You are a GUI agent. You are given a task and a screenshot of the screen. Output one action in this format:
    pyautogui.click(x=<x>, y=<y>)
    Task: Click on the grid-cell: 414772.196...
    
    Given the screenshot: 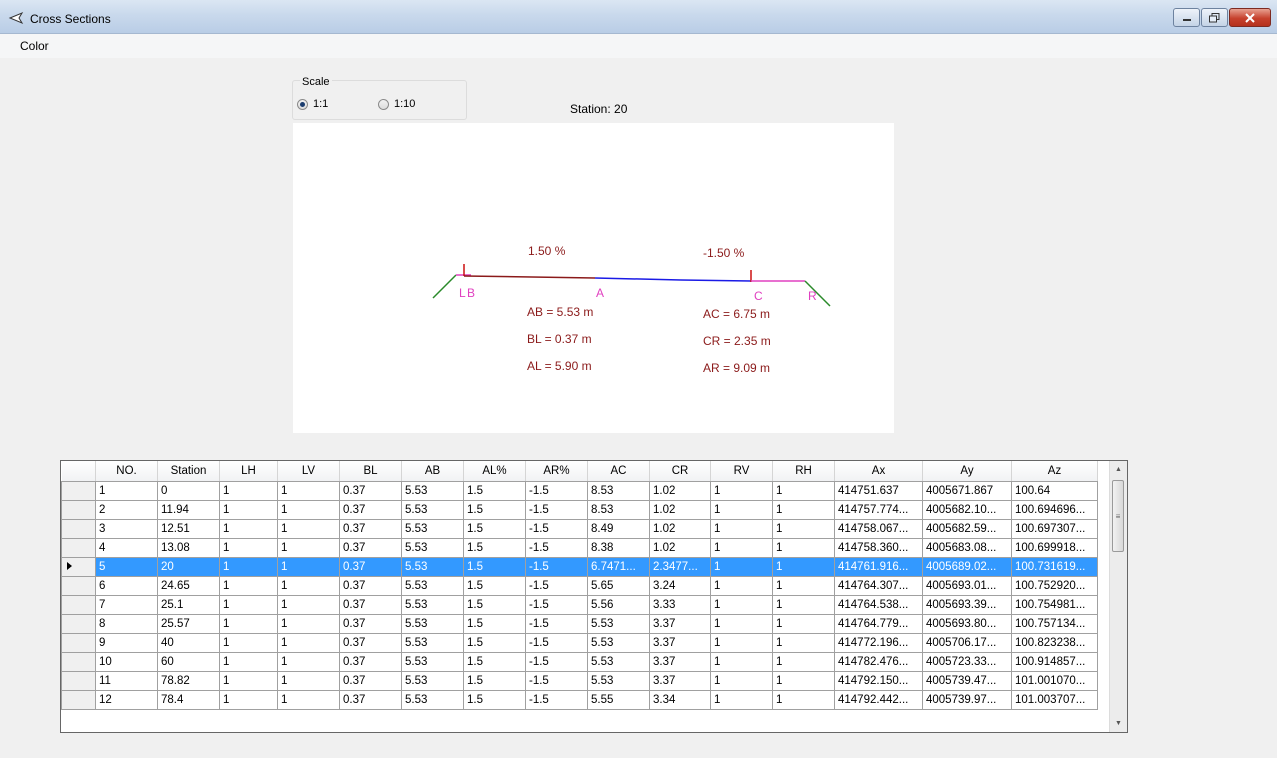 What is the action you would take?
    pyautogui.click(x=878, y=642)
    